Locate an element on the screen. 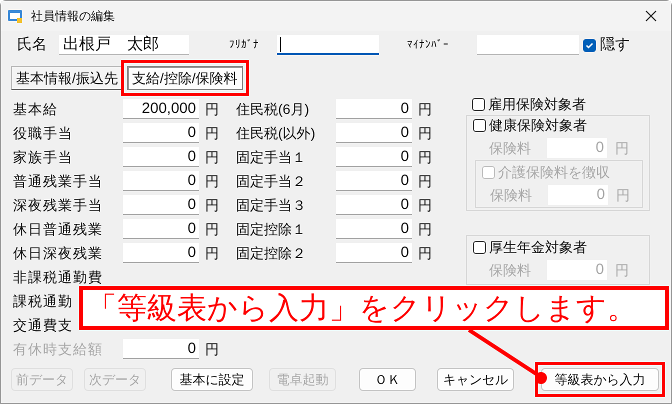 This screenshot has height=404, width=672. field-label: 役職手当 is located at coordinates (43, 132).